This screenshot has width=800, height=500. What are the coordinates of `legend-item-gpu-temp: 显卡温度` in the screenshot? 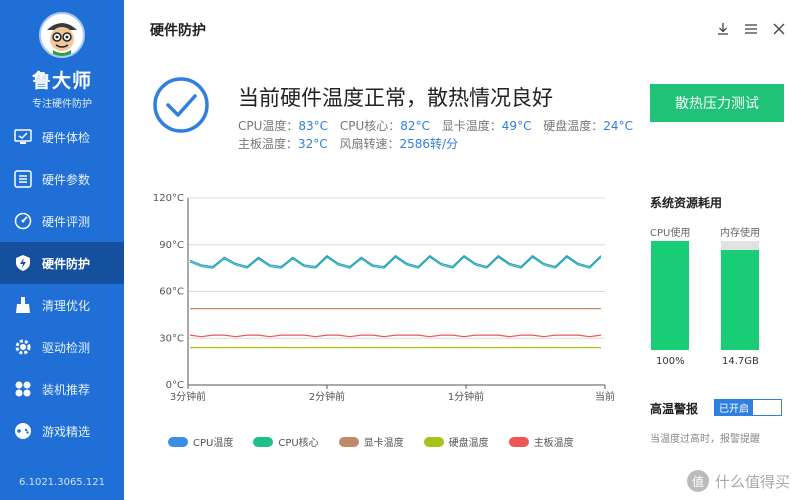 It's located at (371, 441).